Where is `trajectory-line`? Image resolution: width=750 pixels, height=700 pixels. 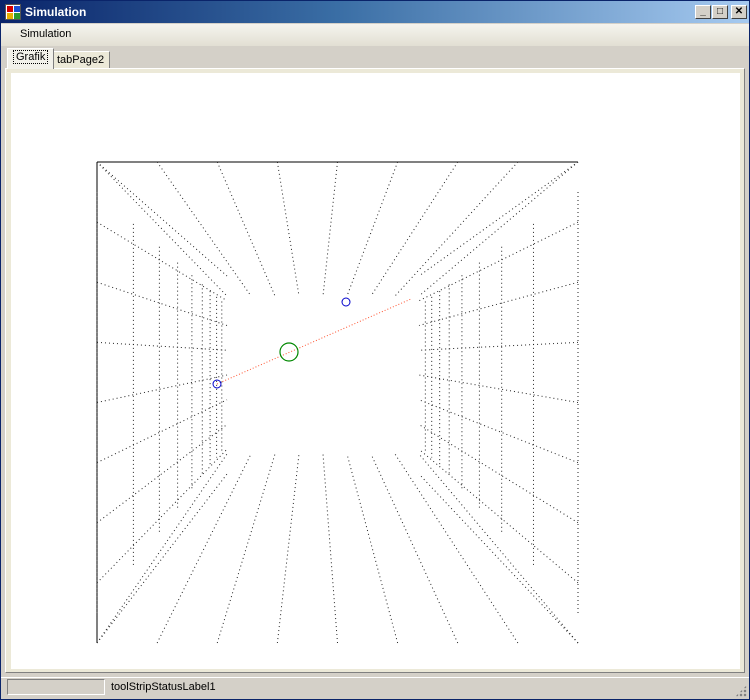
trajectory-line is located at coordinates (314, 341).